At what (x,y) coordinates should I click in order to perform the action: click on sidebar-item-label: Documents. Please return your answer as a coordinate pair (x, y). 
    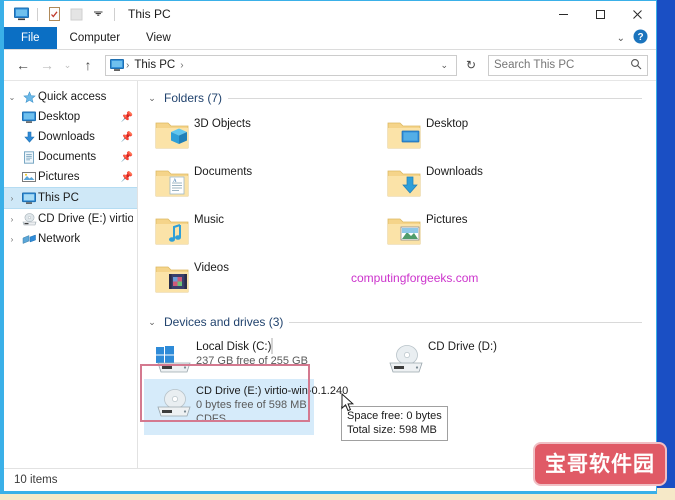
    Looking at the image, I should click on (67, 157).